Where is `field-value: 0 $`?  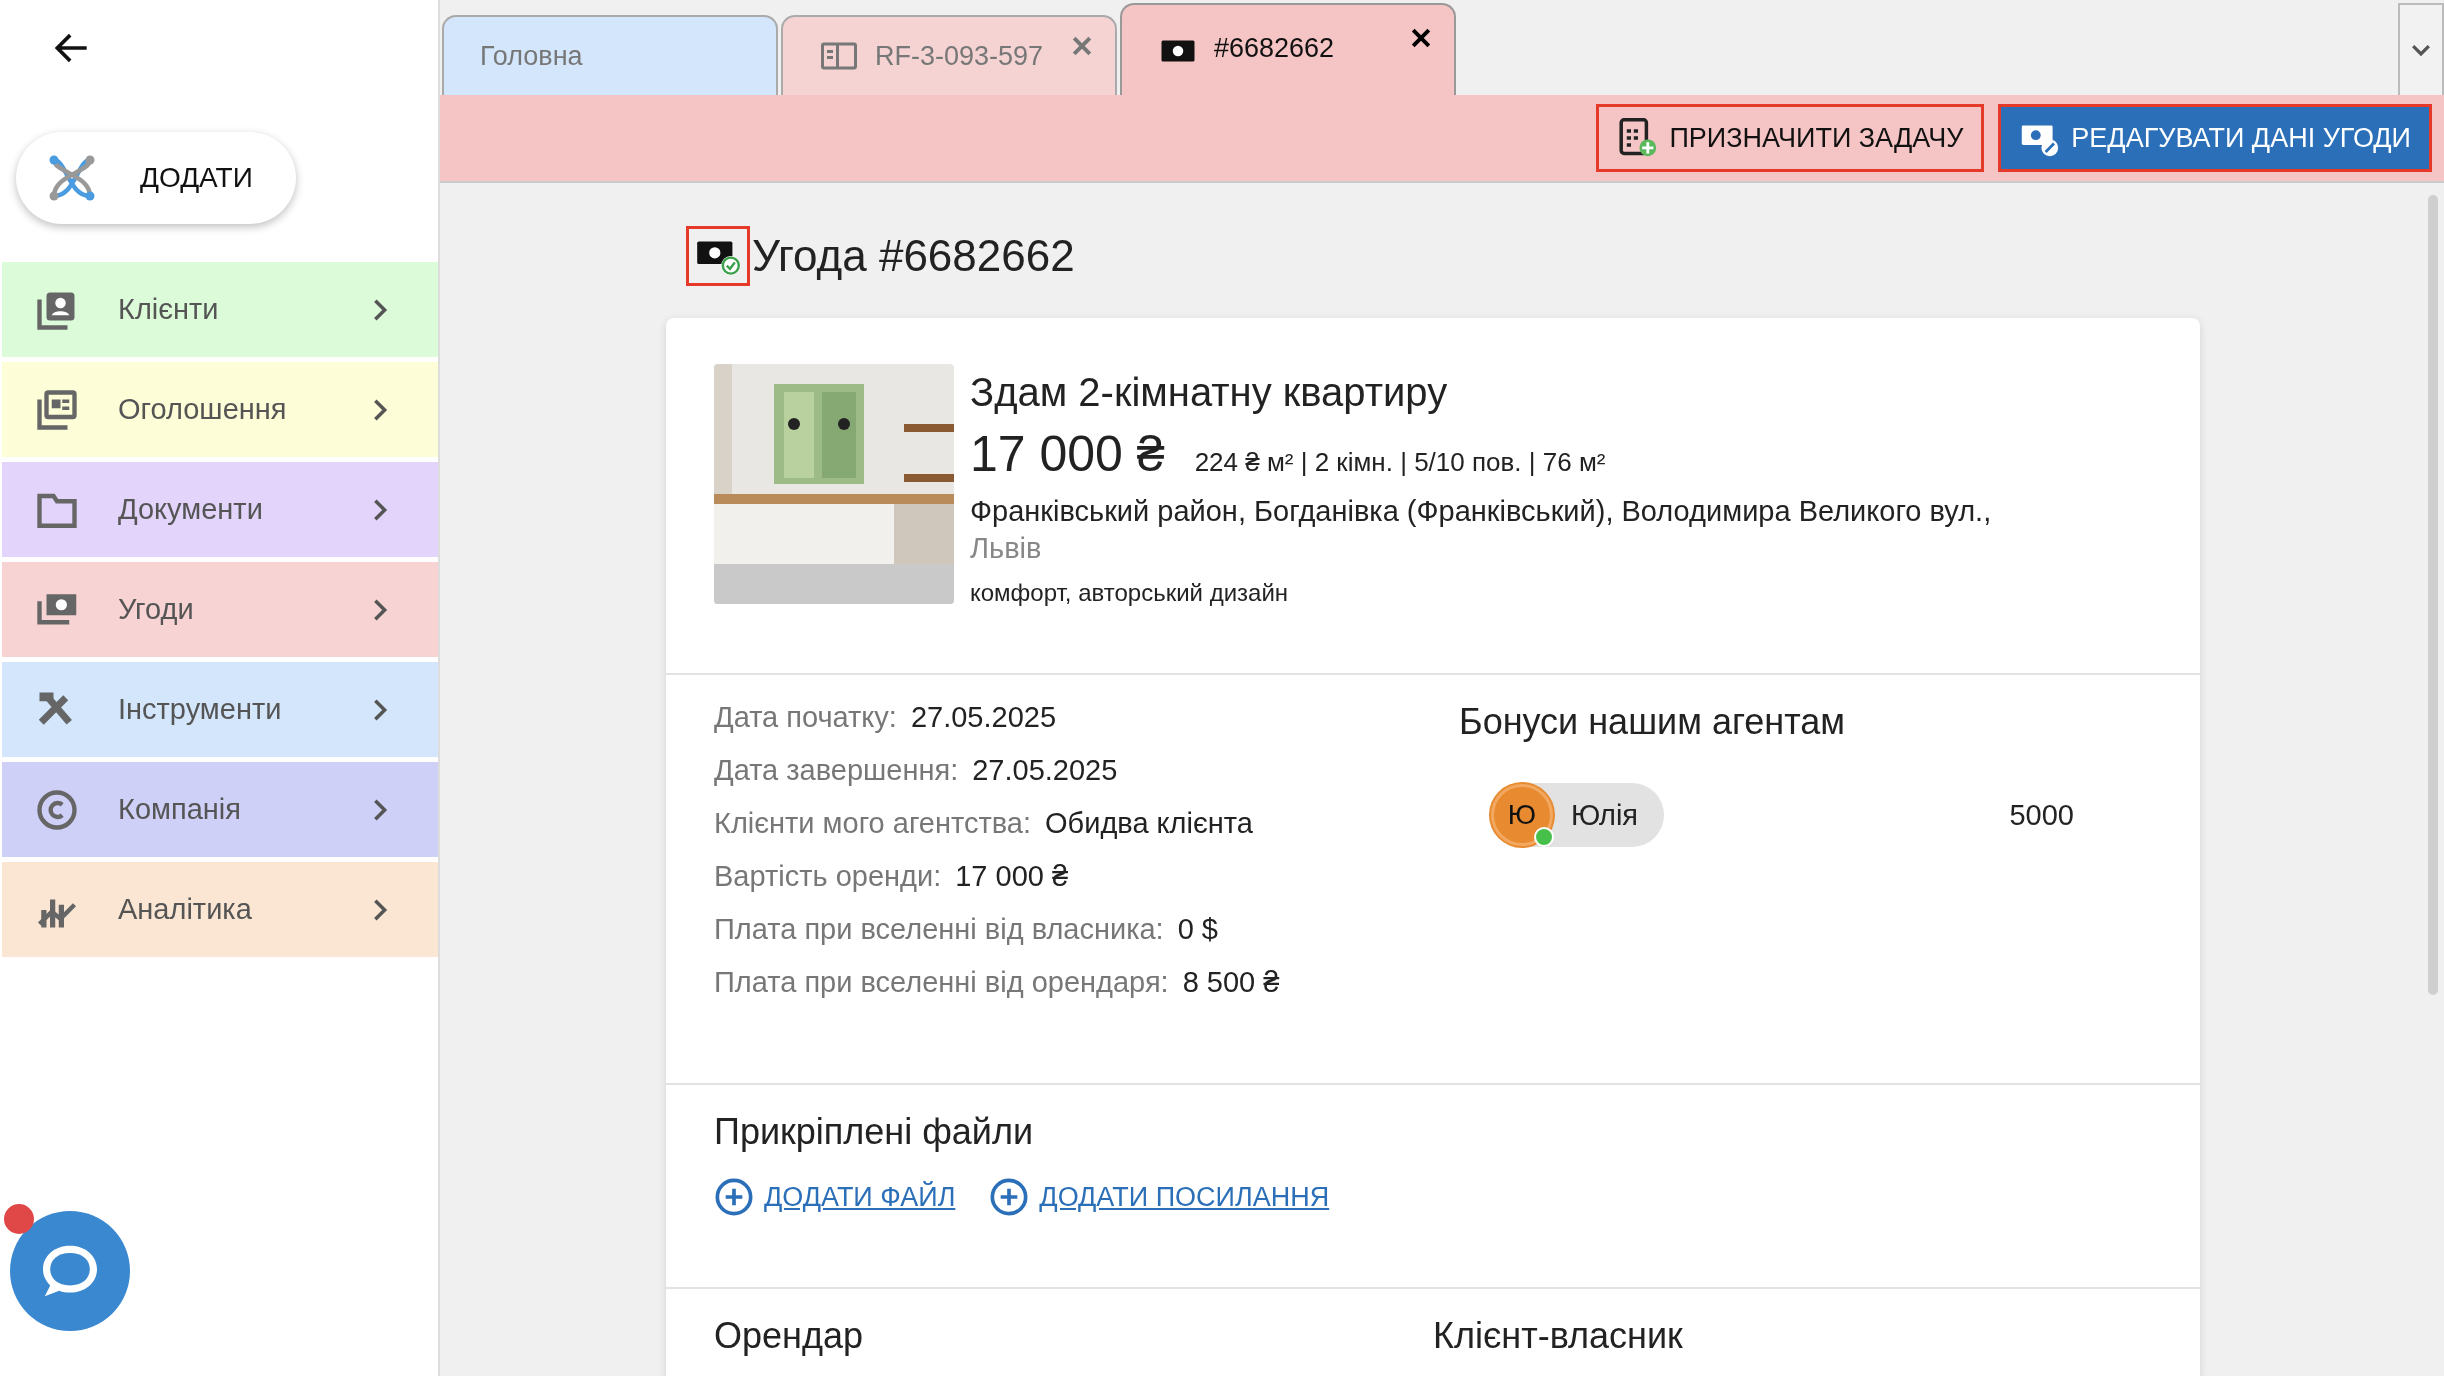 field-value: 0 $ is located at coordinates (1197, 929).